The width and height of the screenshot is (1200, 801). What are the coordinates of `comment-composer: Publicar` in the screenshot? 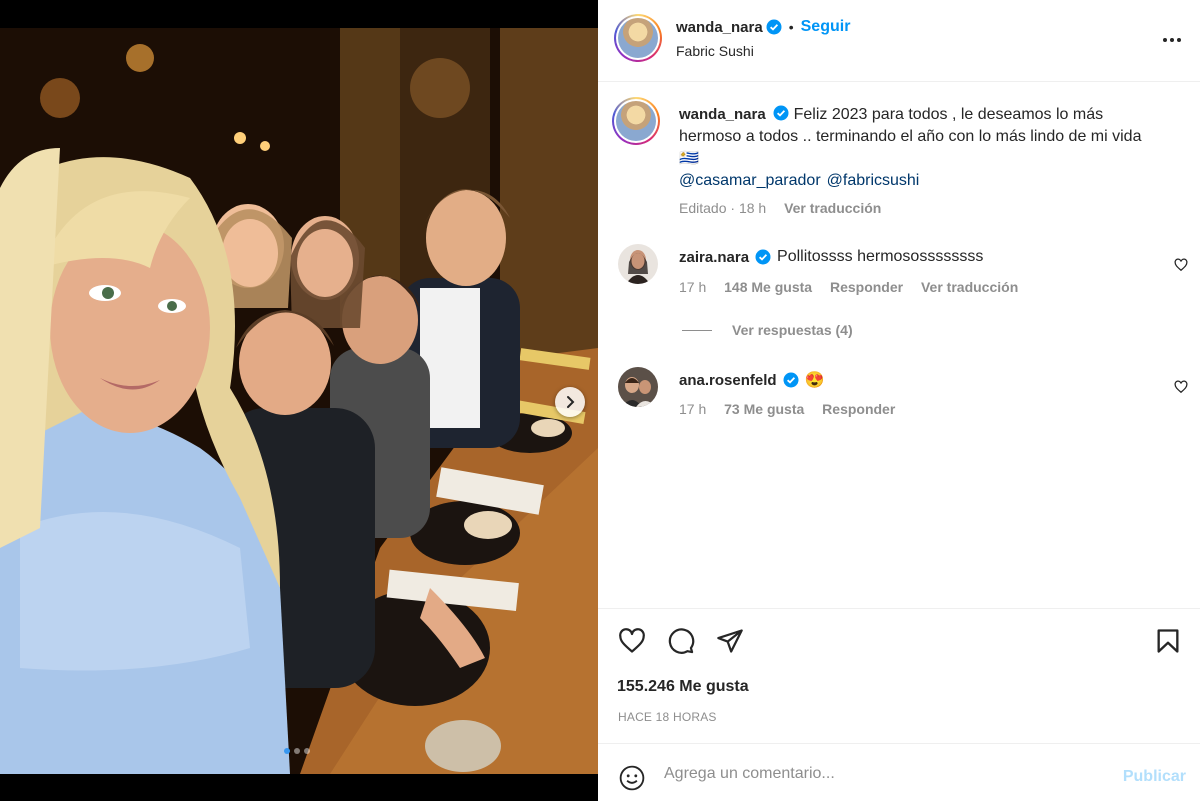 It's located at (899, 772).